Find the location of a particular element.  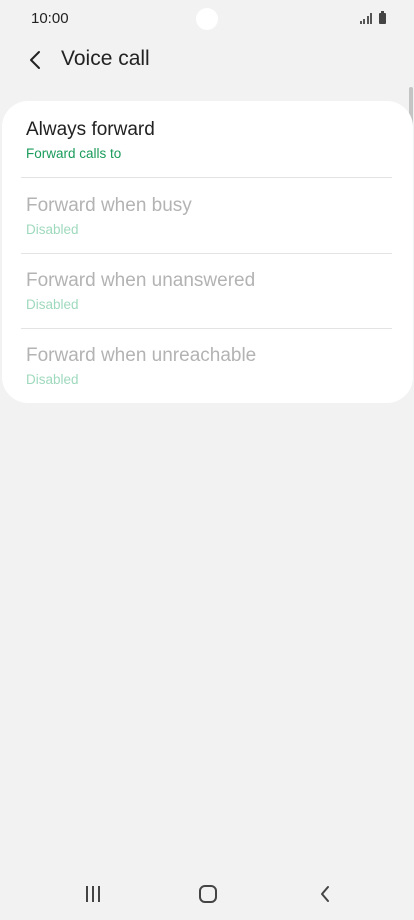

forward-when-unanswered-item: Forward when unanswered Disabled is located at coordinates (209, 289).